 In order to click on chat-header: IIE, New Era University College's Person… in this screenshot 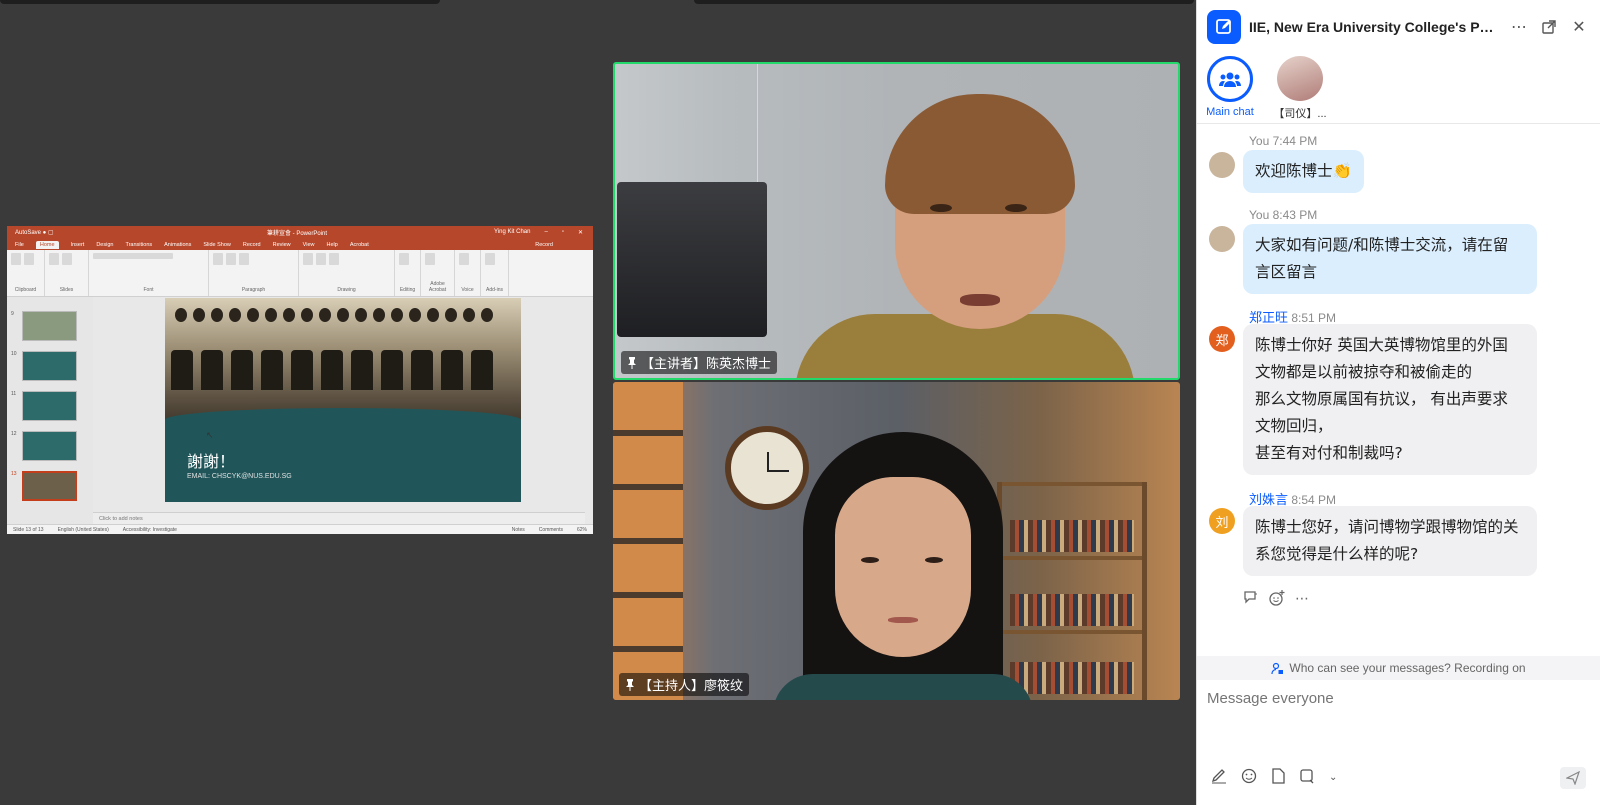, I will do `click(1398, 27)`.